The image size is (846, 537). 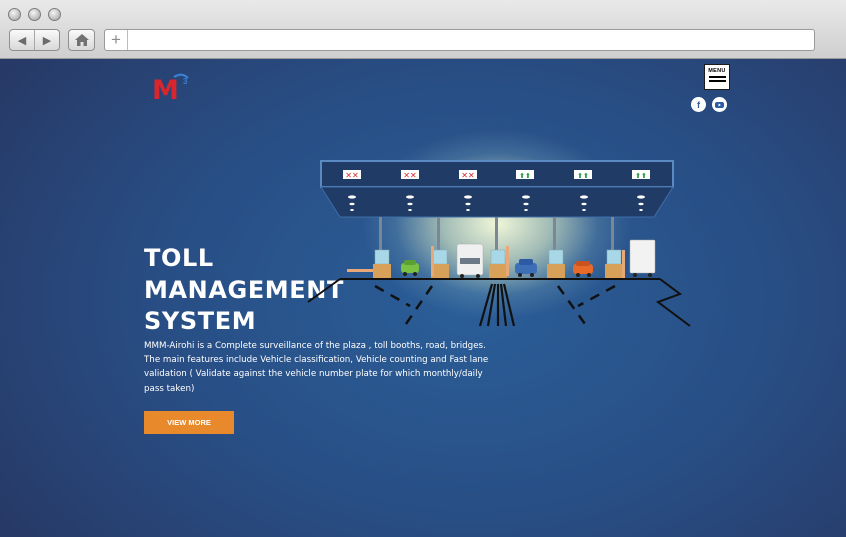 I want to click on url-input, so click(x=471, y=40).